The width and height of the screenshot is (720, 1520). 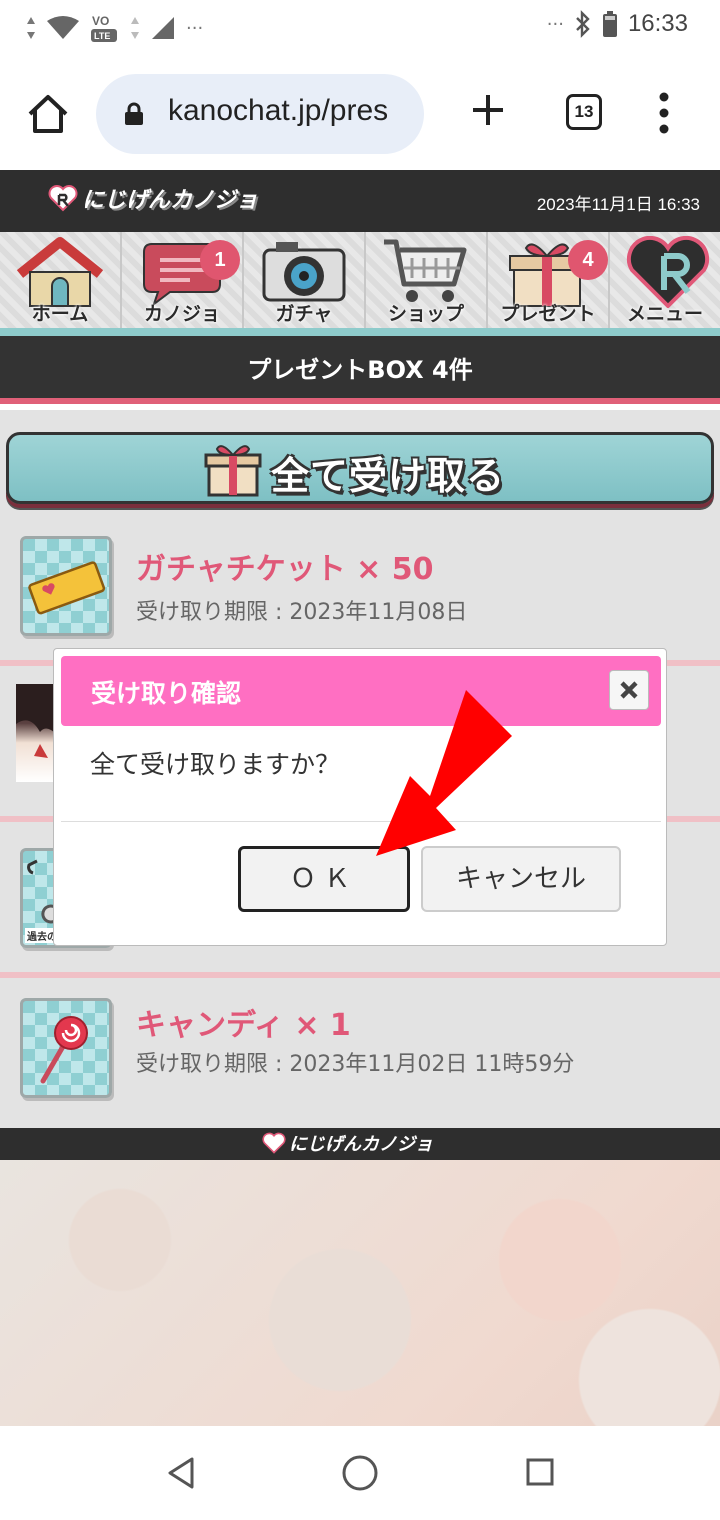 I want to click on girl-card-thumbnail, so click(x=36, y=733).